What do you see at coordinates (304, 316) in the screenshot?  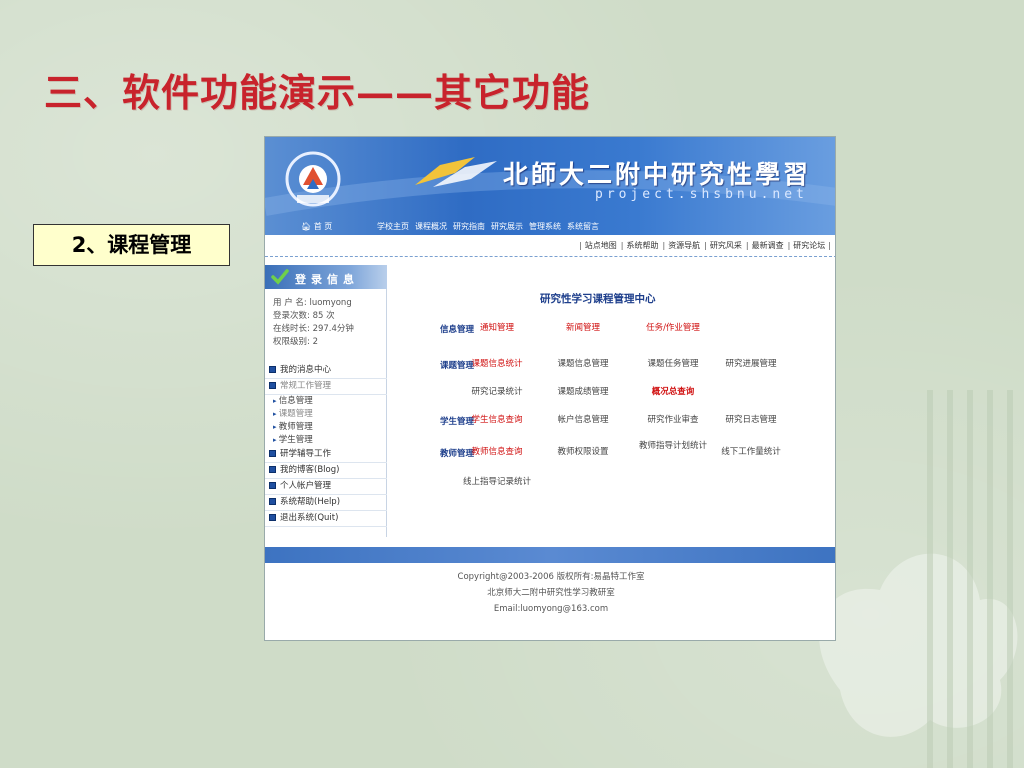 I see `login-count-text: 登录次数: 85 次` at bounding box center [304, 316].